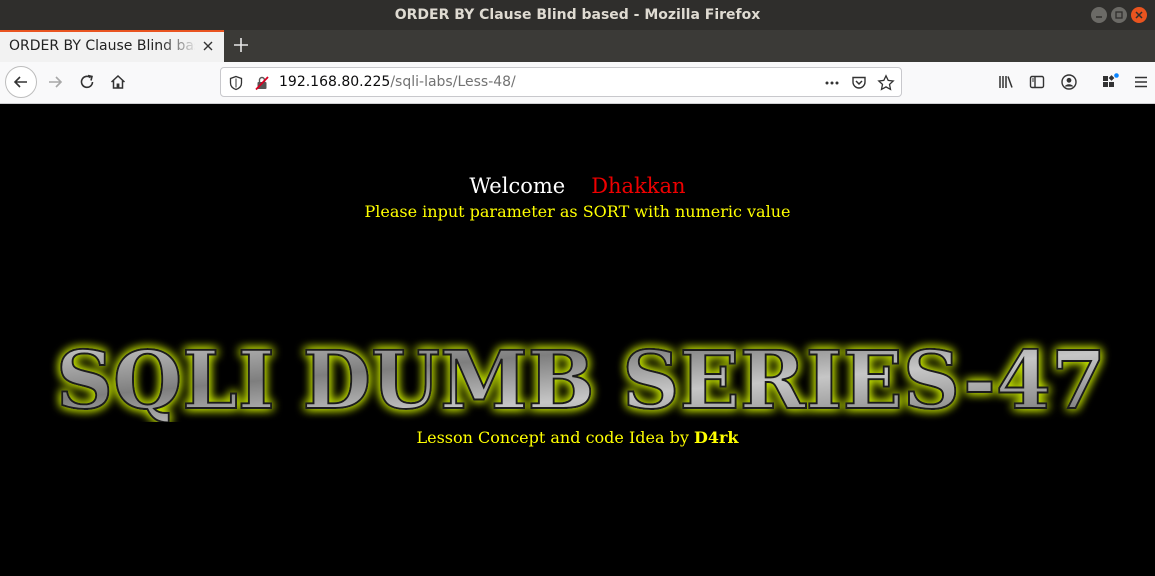 This screenshot has height=576, width=1155. What do you see at coordinates (118, 82) in the screenshot?
I see `home-icon` at bounding box center [118, 82].